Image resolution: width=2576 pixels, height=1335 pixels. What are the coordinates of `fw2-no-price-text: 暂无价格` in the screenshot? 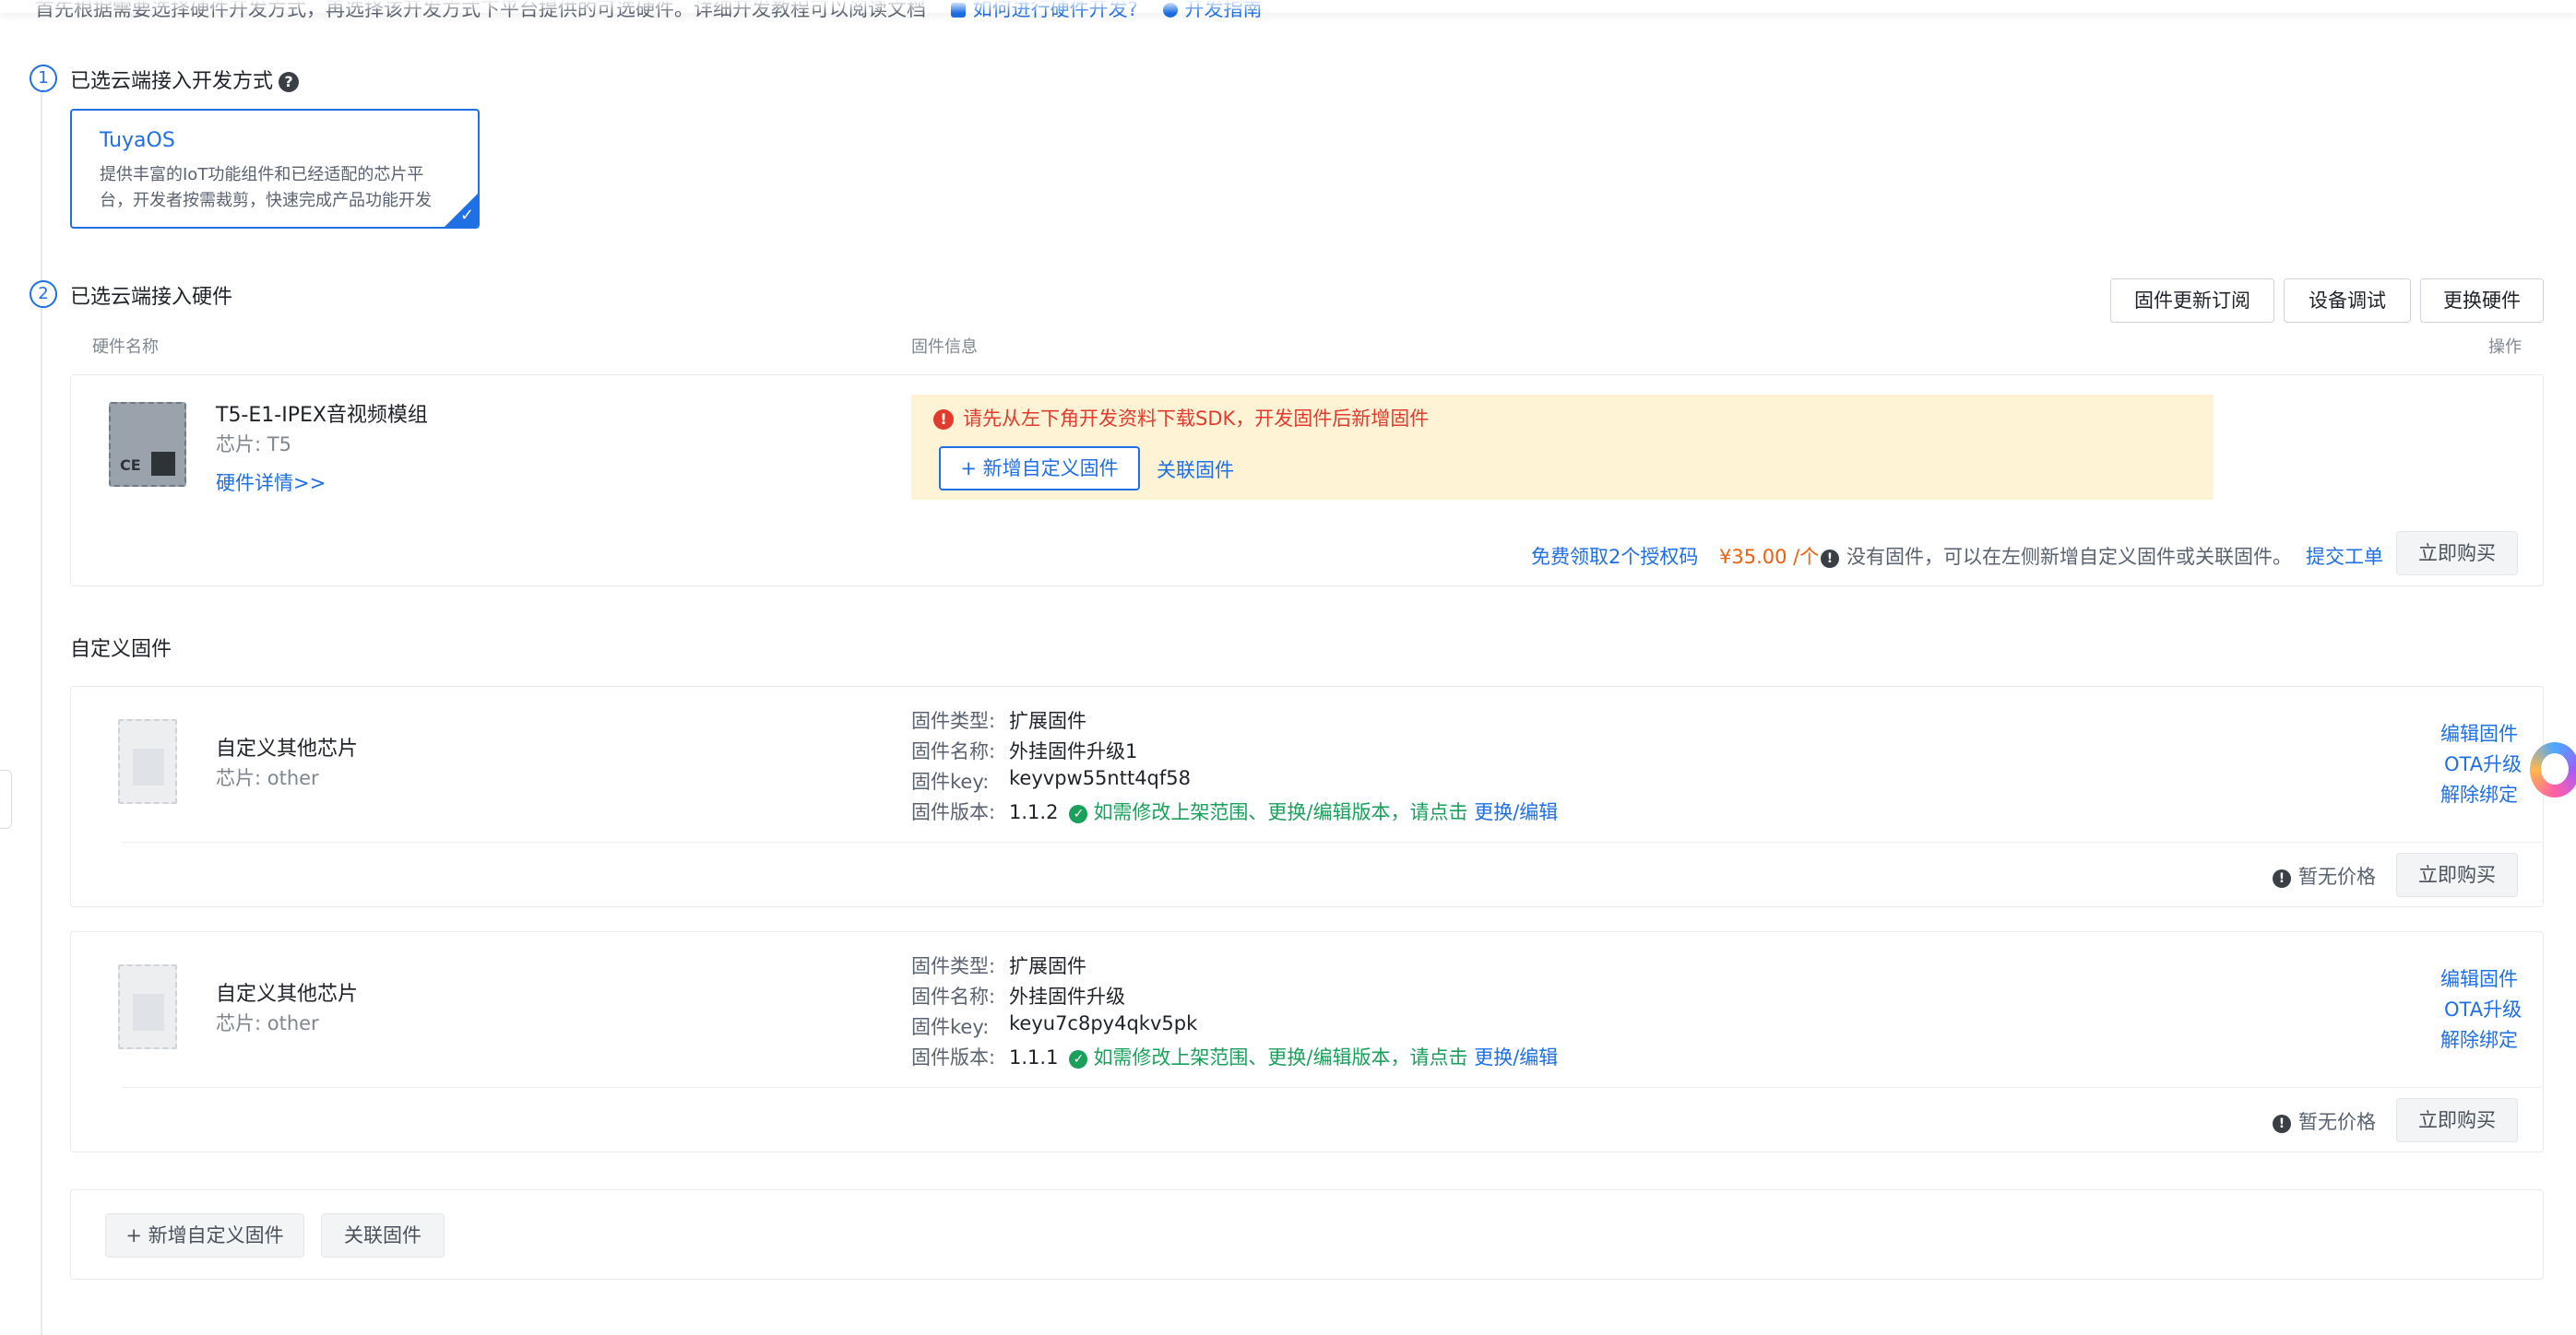 It's located at (2337, 1122).